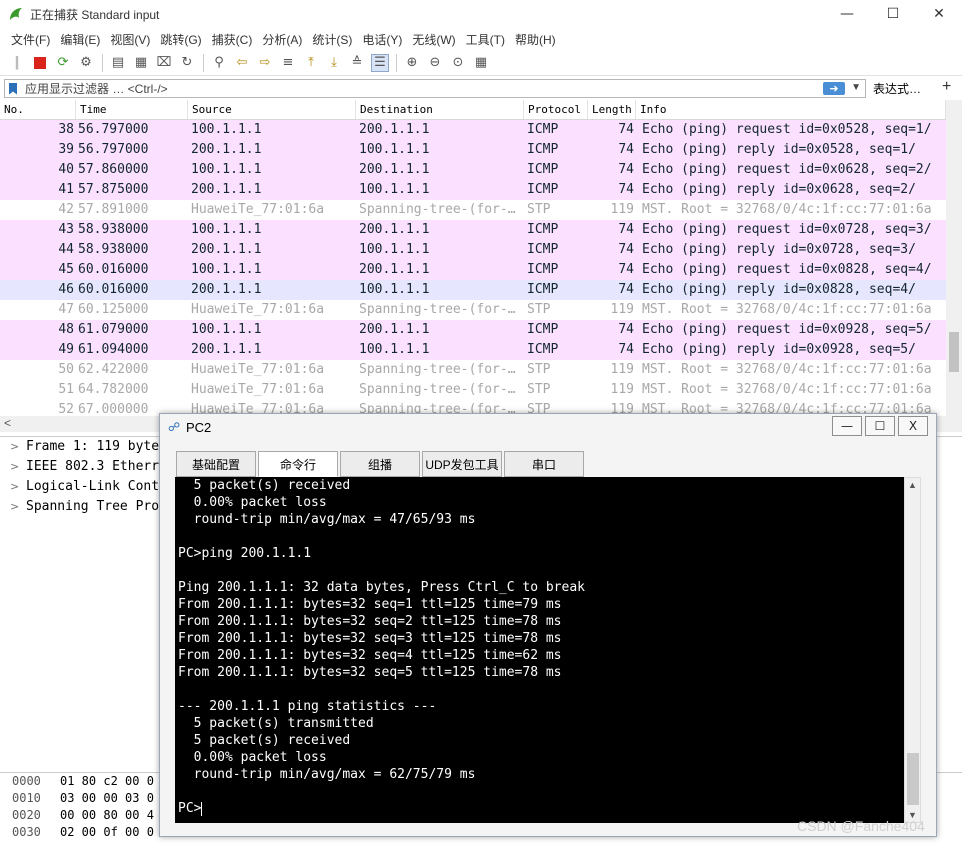 This screenshot has width=962, height=844. I want to click on apply-filter-arrow-icon: ➜, so click(834, 88).